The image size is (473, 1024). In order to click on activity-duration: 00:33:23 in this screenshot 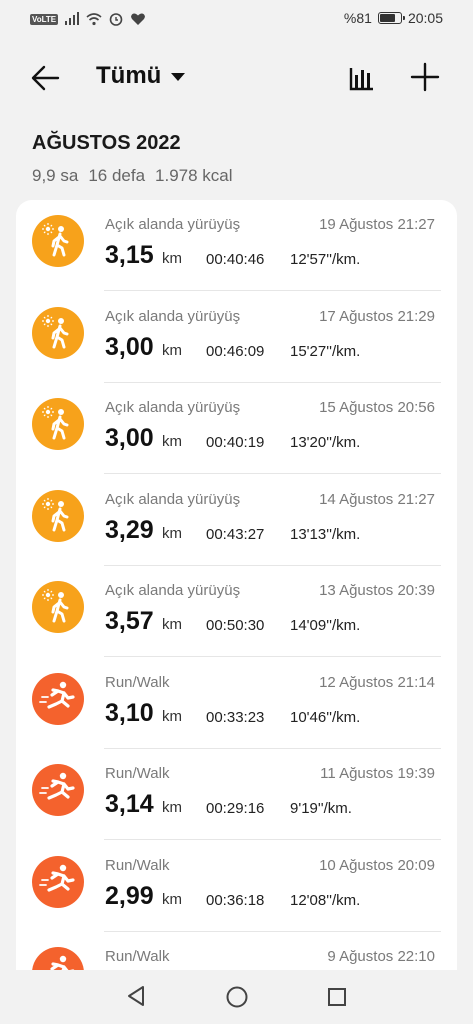, I will do `click(235, 717)`.